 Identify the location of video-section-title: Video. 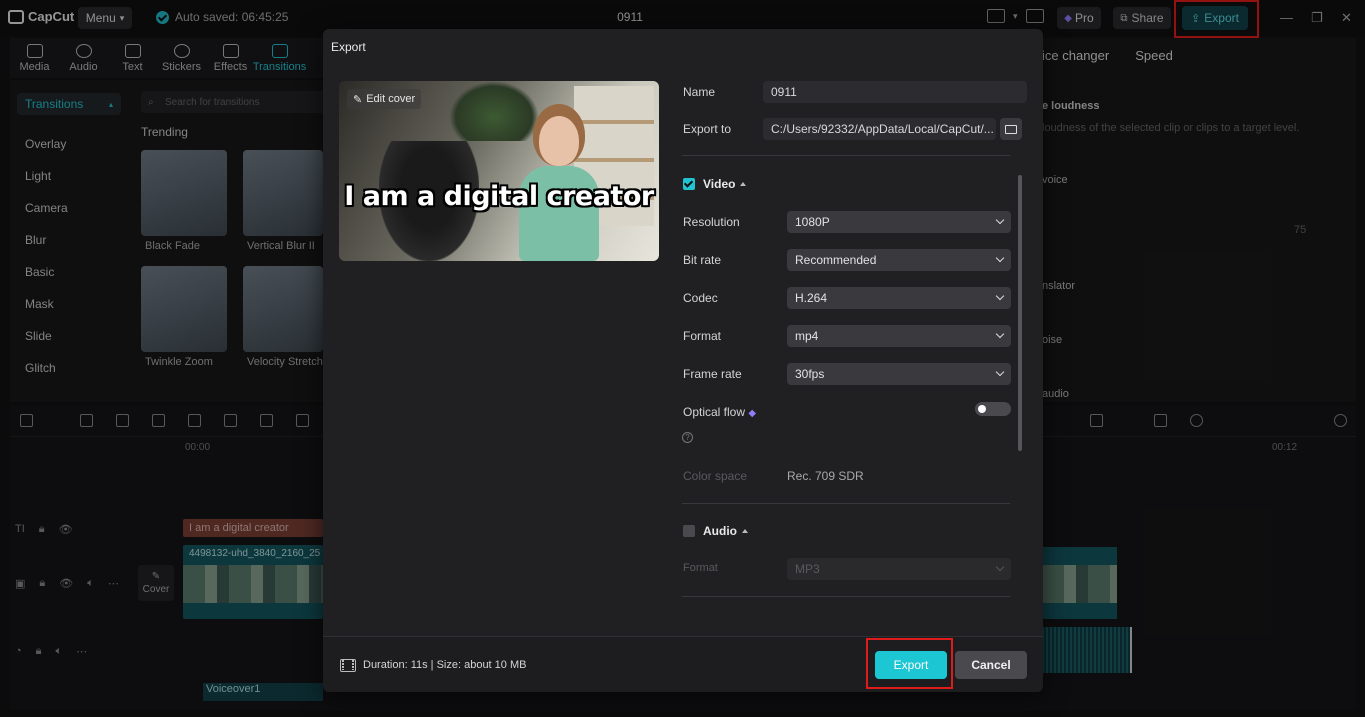
(724, 184).